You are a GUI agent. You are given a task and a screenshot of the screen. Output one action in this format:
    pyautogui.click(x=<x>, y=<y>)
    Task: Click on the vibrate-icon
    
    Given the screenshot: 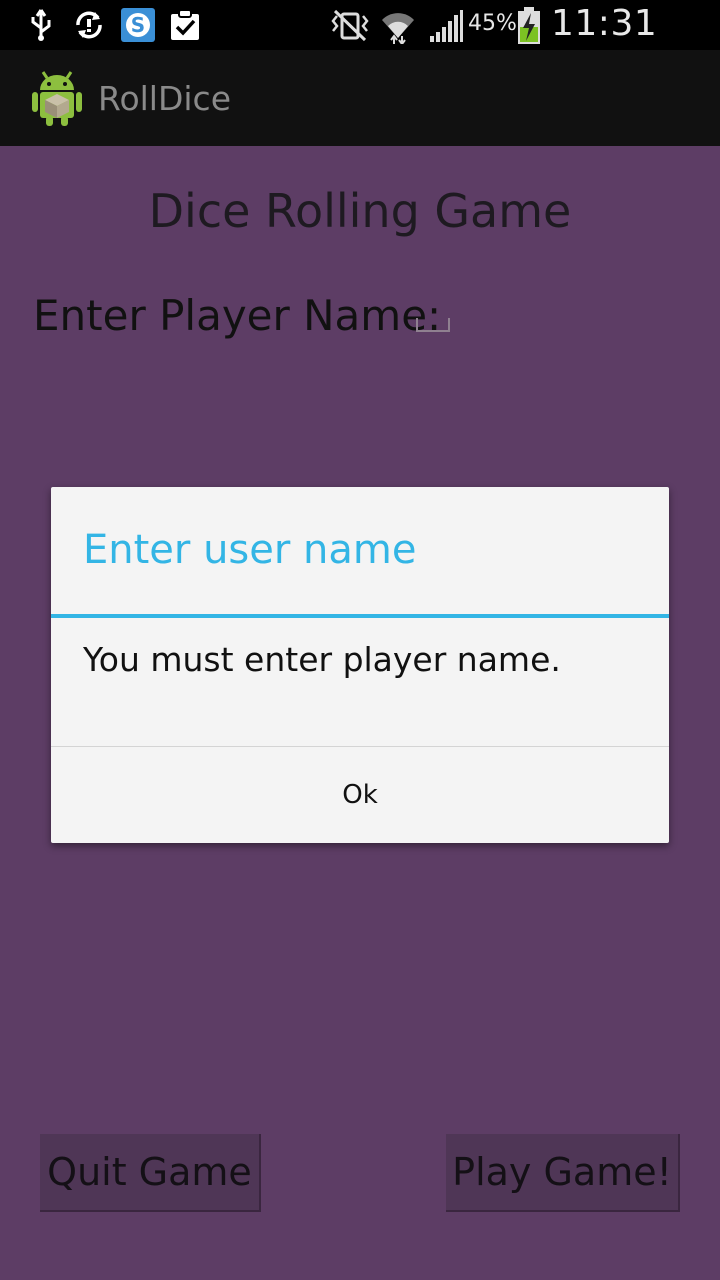 What is the action you would take?
    pyautogui.click(x=350, y=25)
    